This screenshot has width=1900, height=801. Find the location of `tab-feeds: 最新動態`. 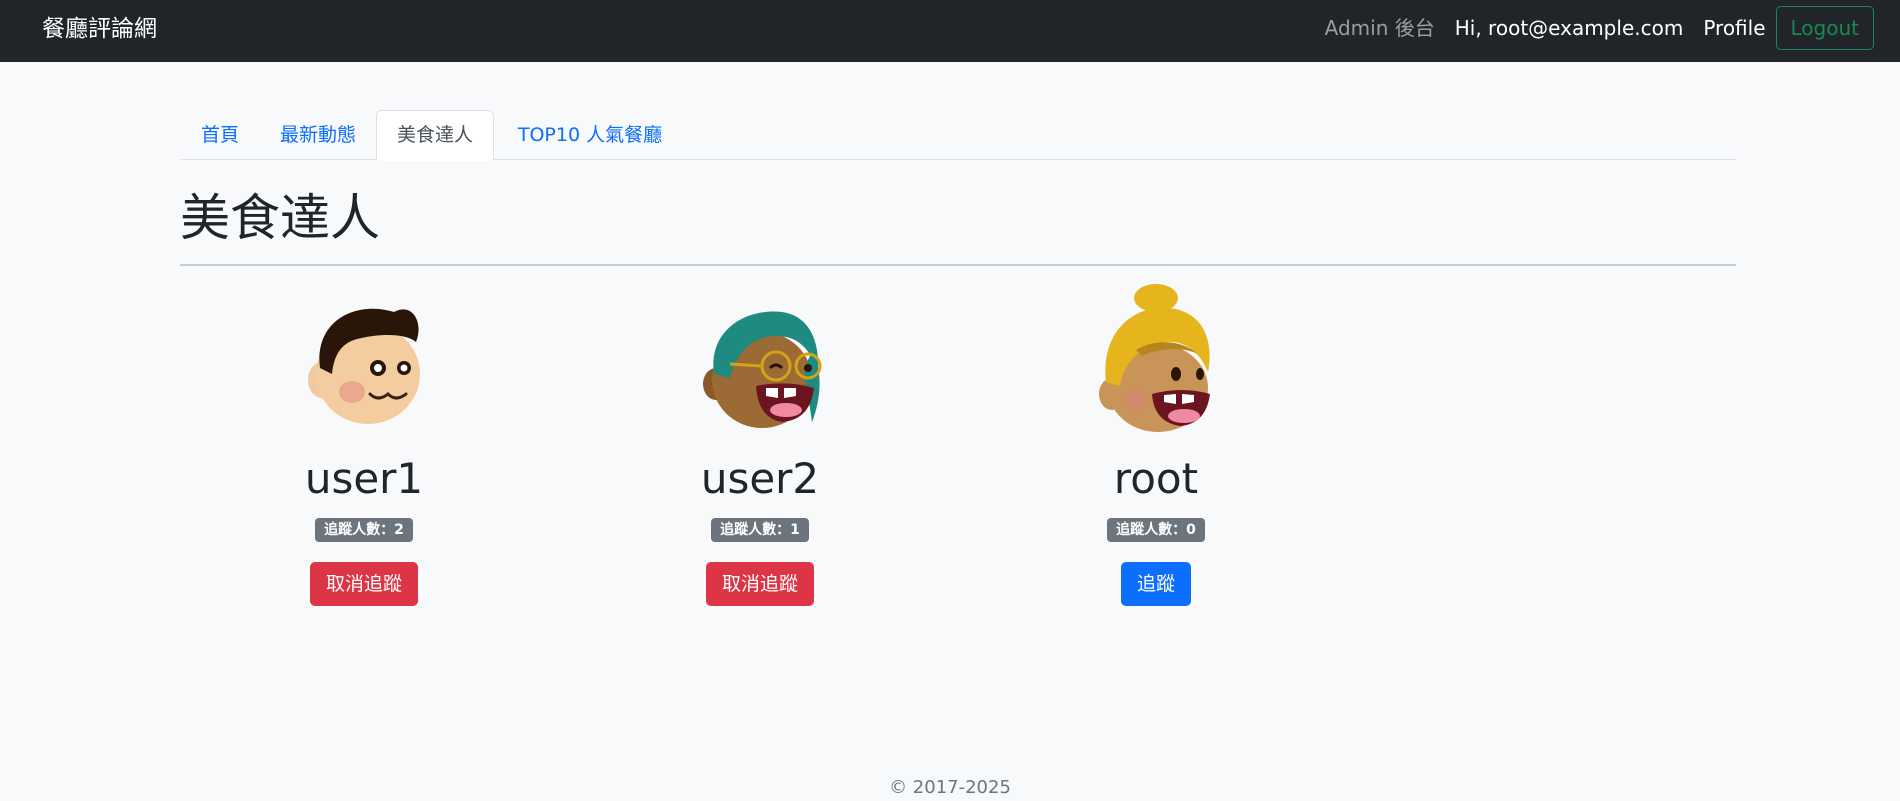

tab-feeds: 最新動態 is located at coordinates (318, 135).